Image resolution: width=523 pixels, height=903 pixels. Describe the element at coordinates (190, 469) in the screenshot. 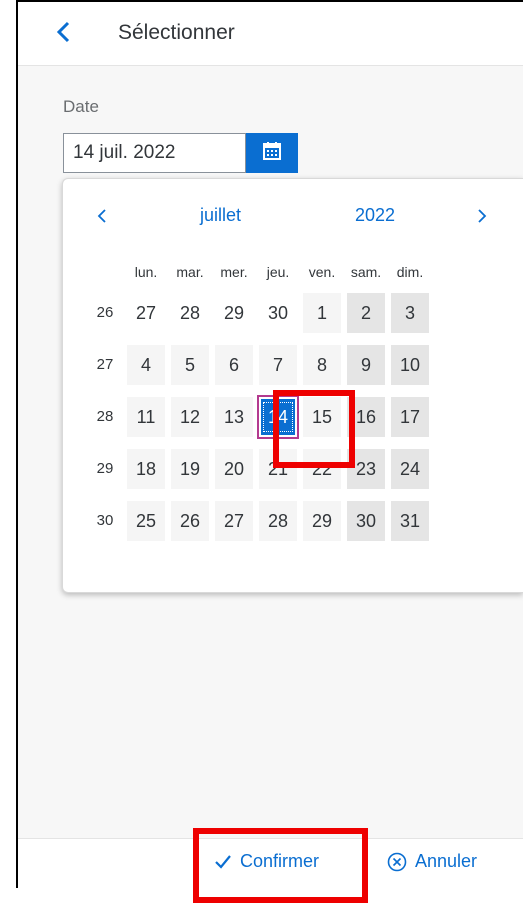

I see `calendar-day: 19` at that location.